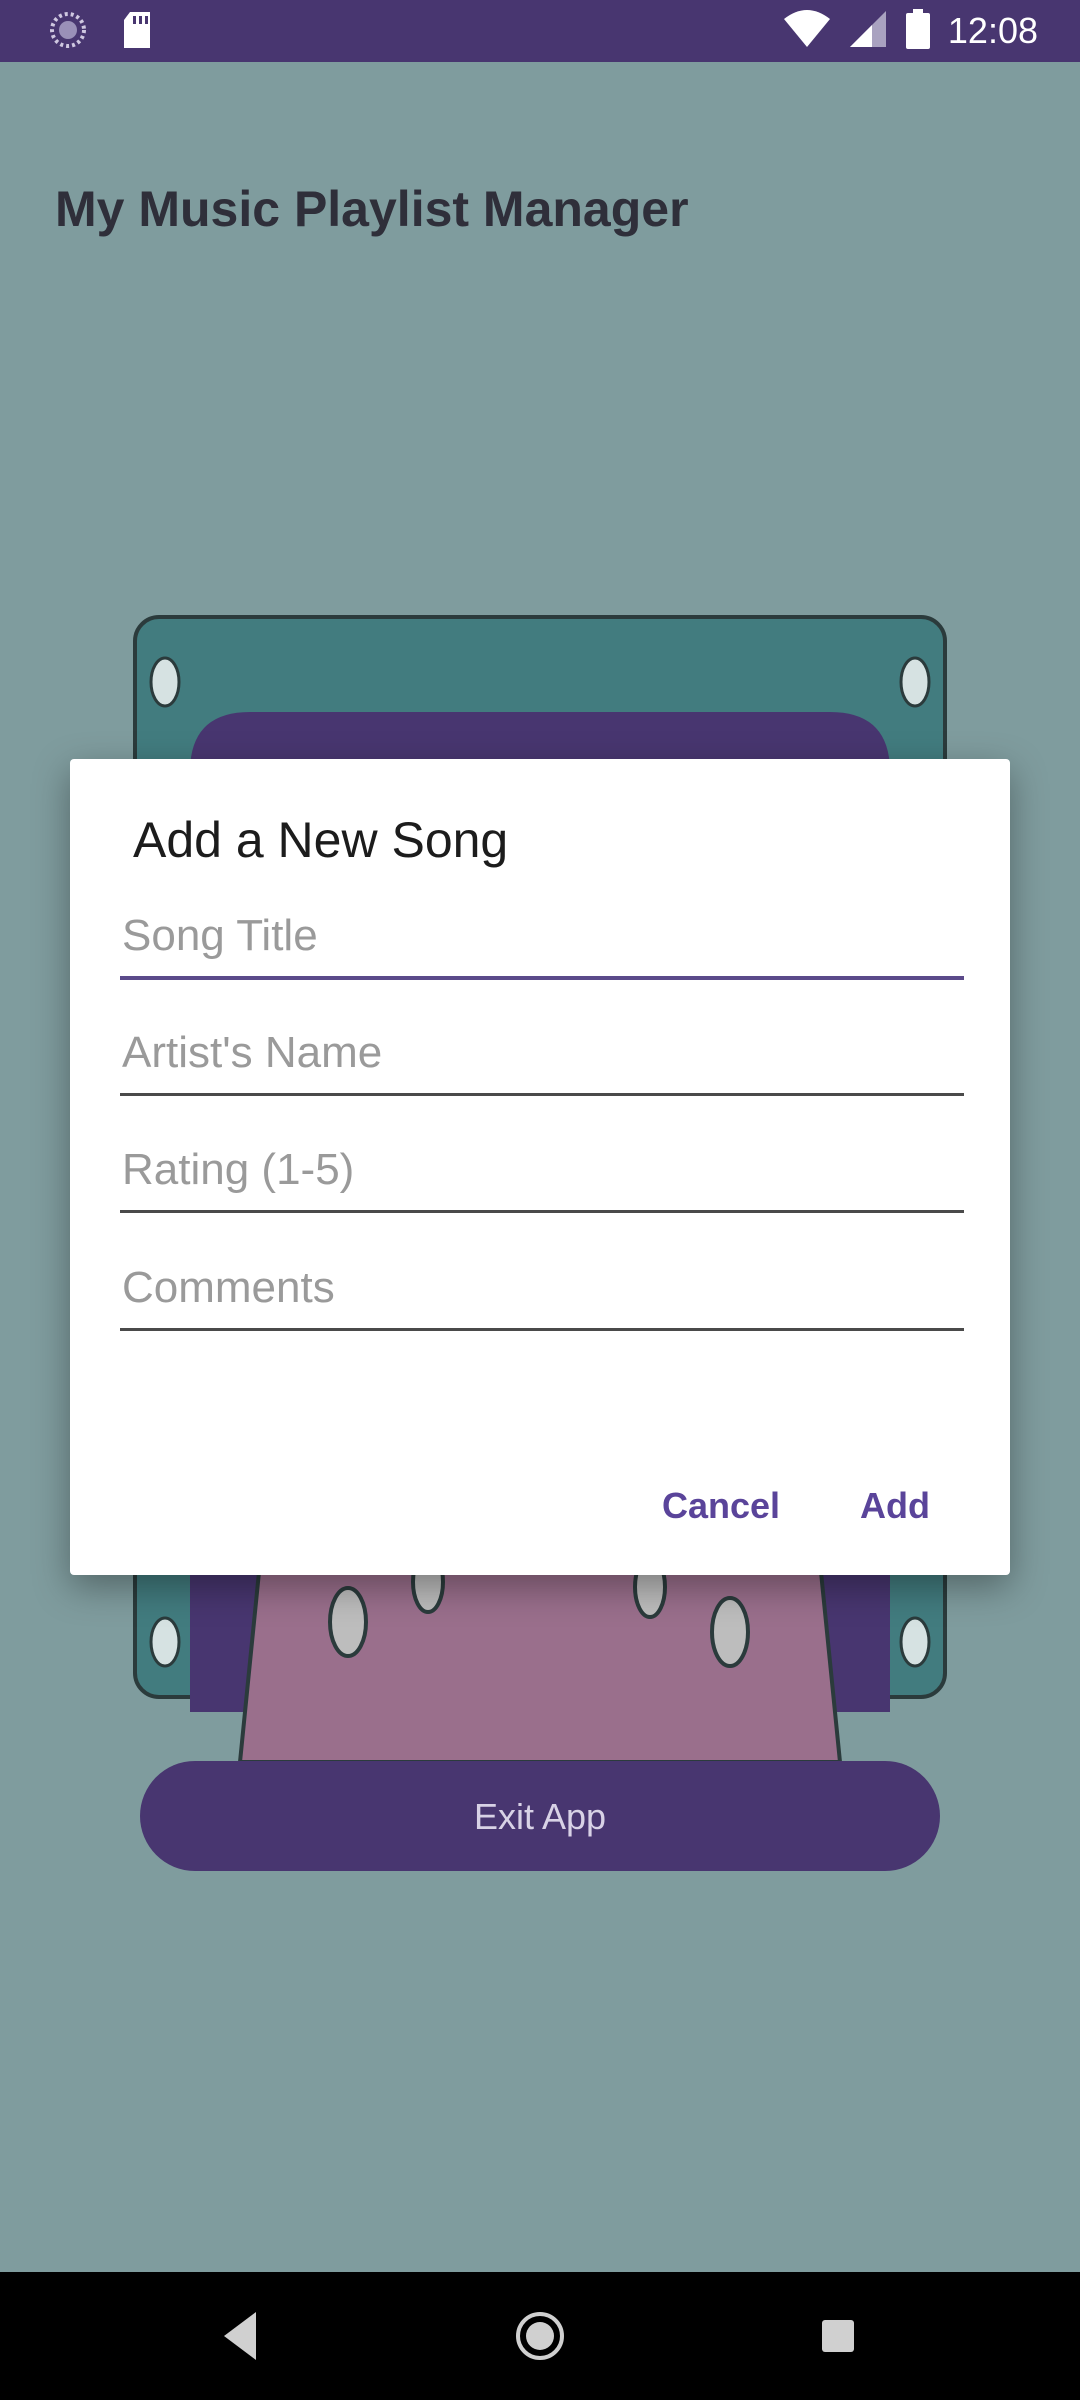 This screenshot has width=1080, height=2400. I want to click on rating-input, so click(542, 1171).